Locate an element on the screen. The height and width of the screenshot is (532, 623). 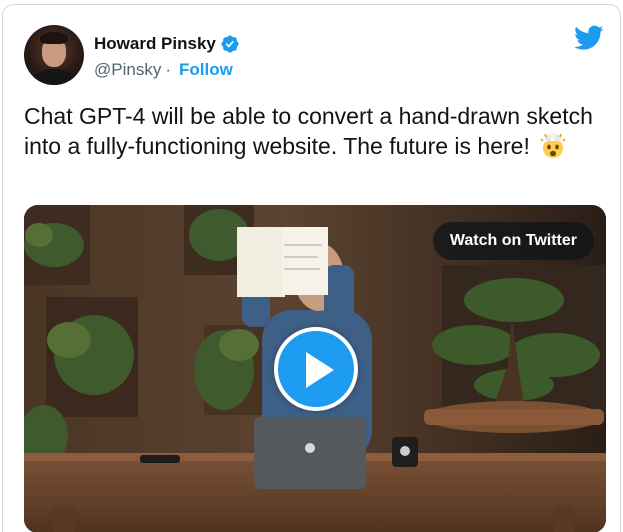
play-icon is located at coordinates (320, 370).